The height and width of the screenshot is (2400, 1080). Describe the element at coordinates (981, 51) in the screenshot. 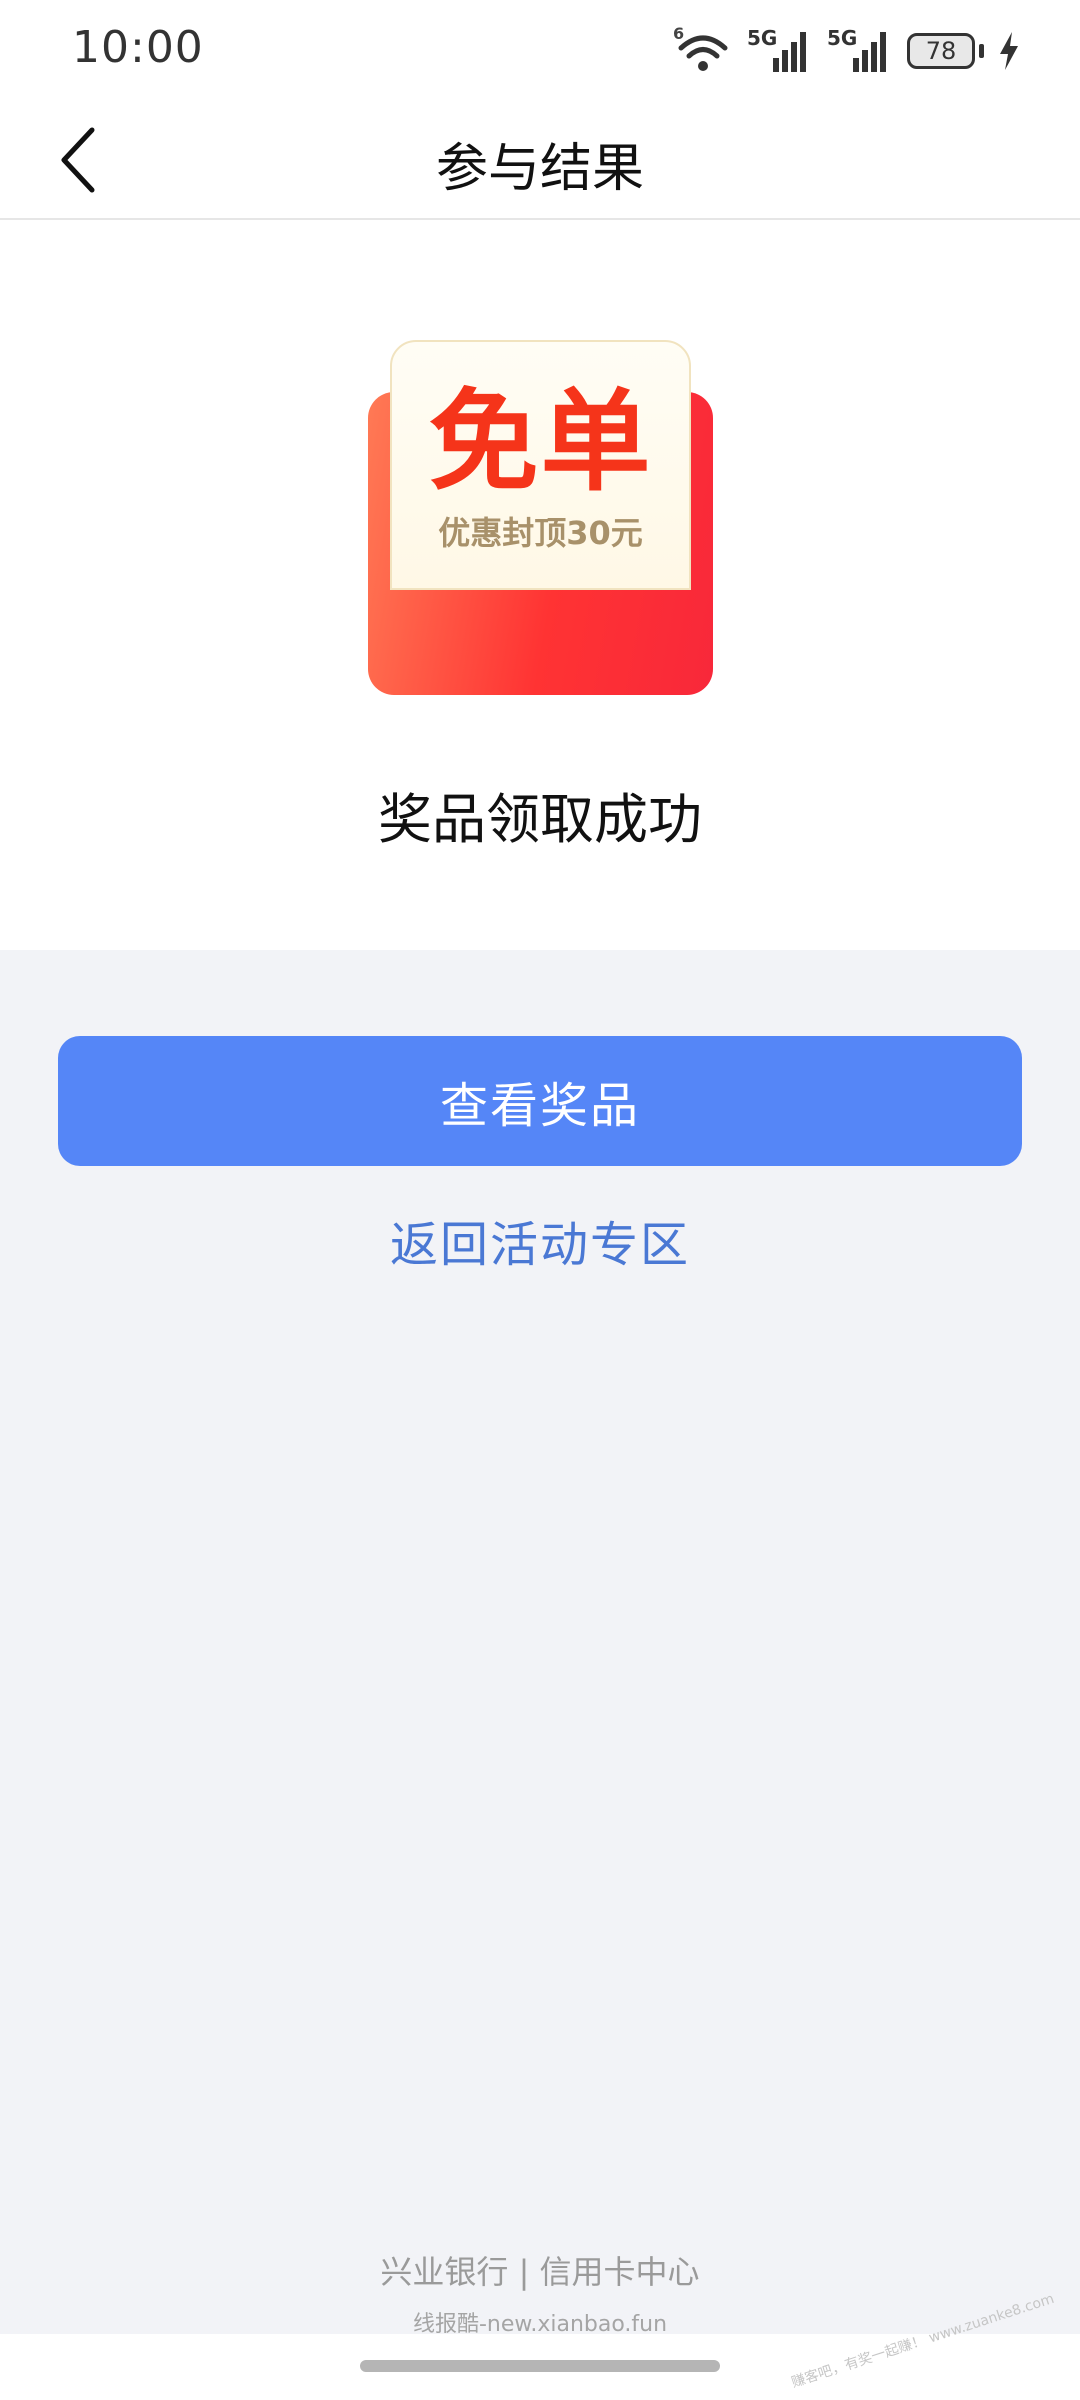

I see `battery-cap` at that location.